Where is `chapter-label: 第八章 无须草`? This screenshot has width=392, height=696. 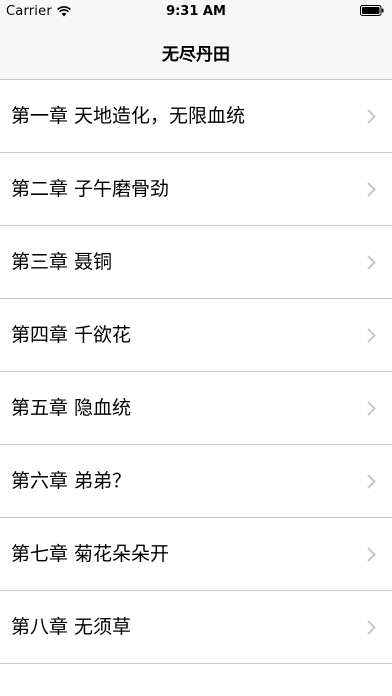
chapter-label: 第八章 无须草 is located at coordinates (71, 627).